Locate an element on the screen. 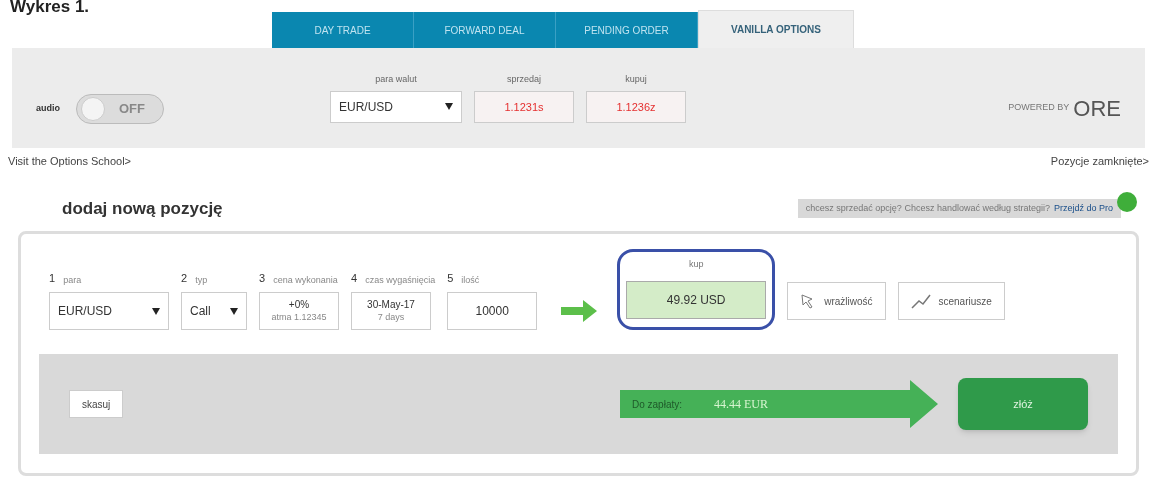 This screenshot has width=1157, height=496. tab: VANILLA OPTIONS is located at coordinates (776, 29).